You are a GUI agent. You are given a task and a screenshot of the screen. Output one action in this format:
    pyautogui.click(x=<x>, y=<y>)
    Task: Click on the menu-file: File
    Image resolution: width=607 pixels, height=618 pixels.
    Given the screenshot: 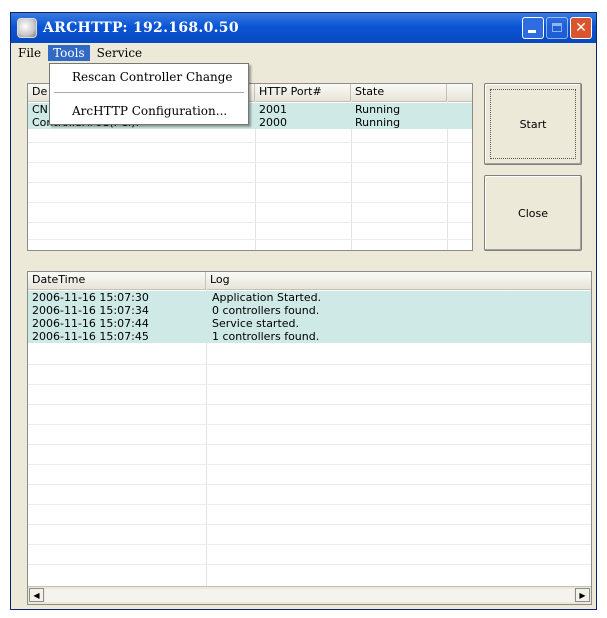 What is the action you would take?
    pyautogui.click(x=29, y=53)
    